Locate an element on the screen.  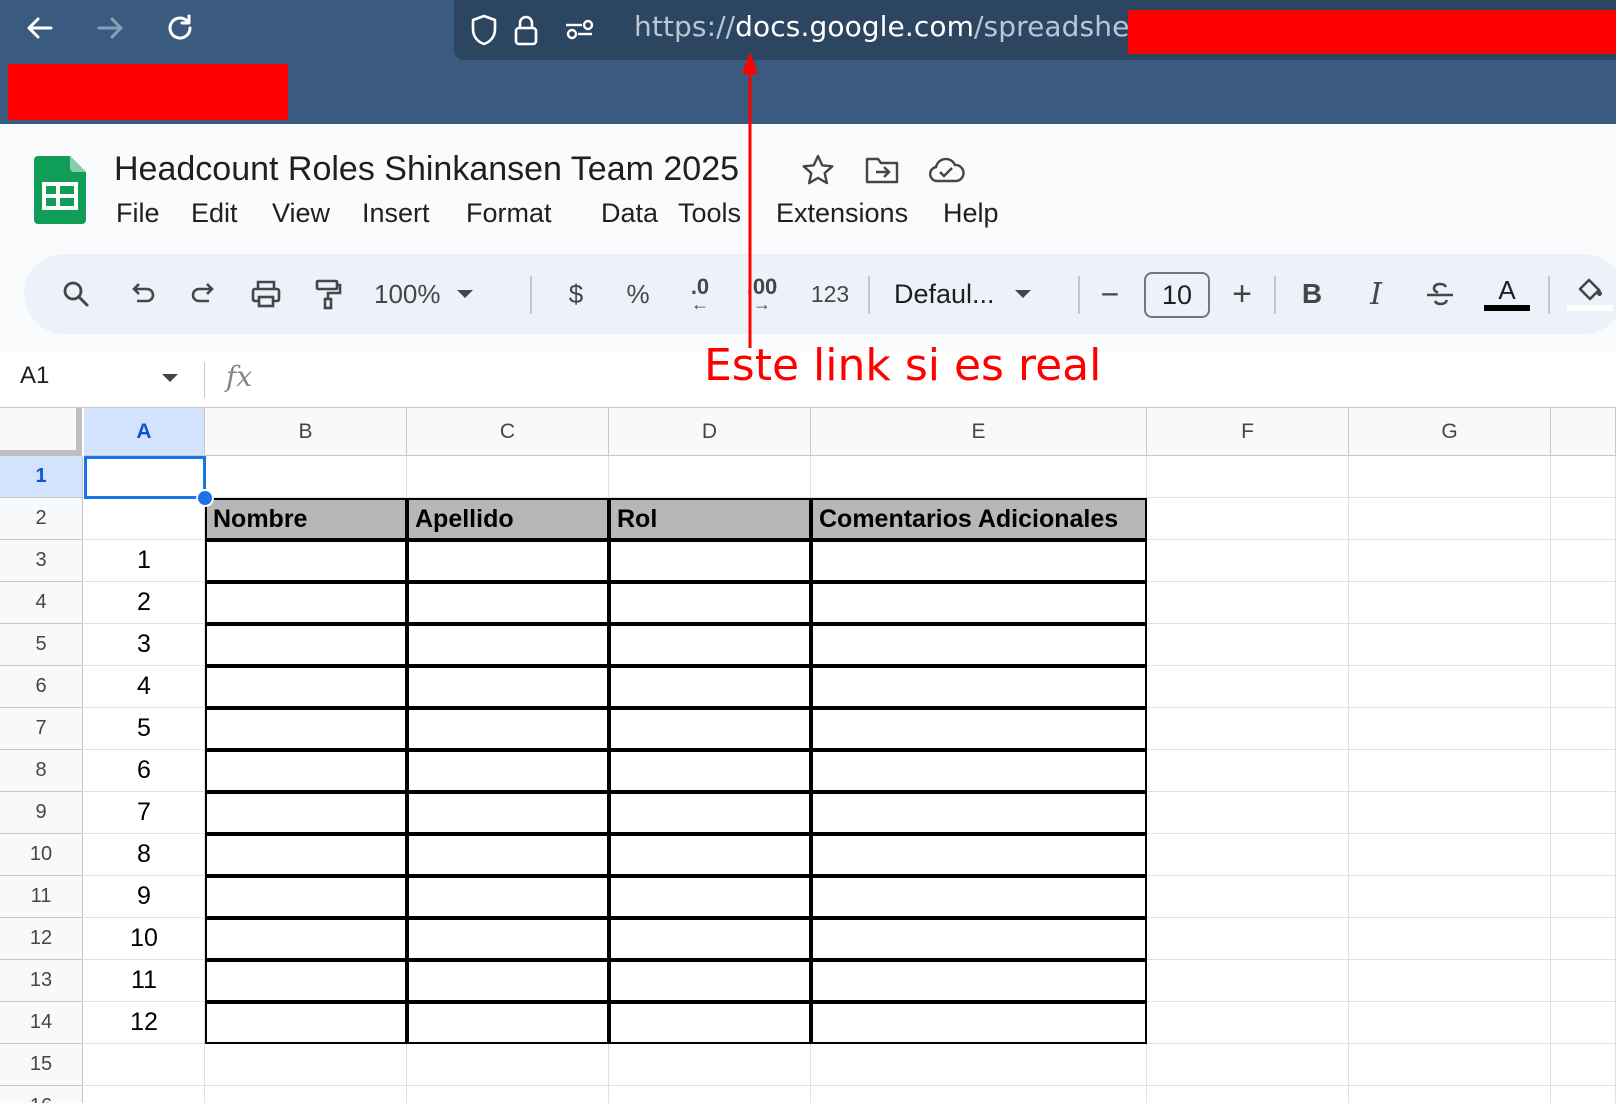
row-header-15: 15 is located at coordinates (41, 1065).